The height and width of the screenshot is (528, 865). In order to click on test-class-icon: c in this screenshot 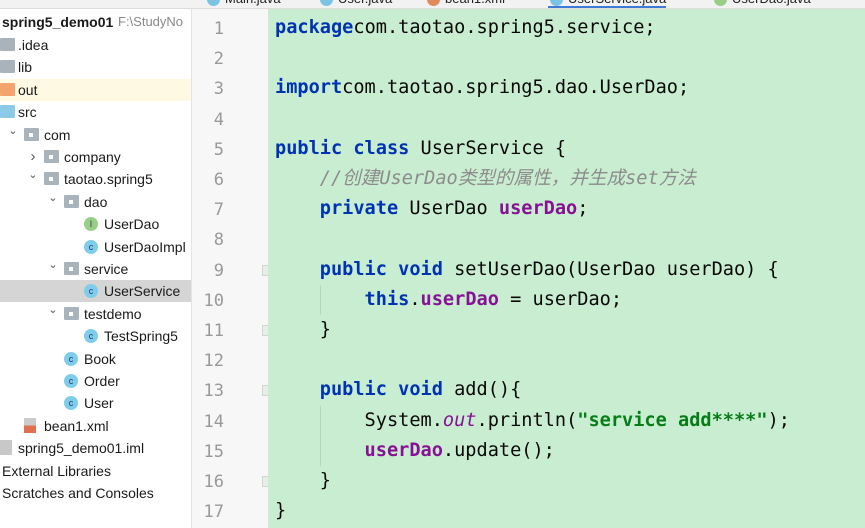, I will do `click(91, 336)`.